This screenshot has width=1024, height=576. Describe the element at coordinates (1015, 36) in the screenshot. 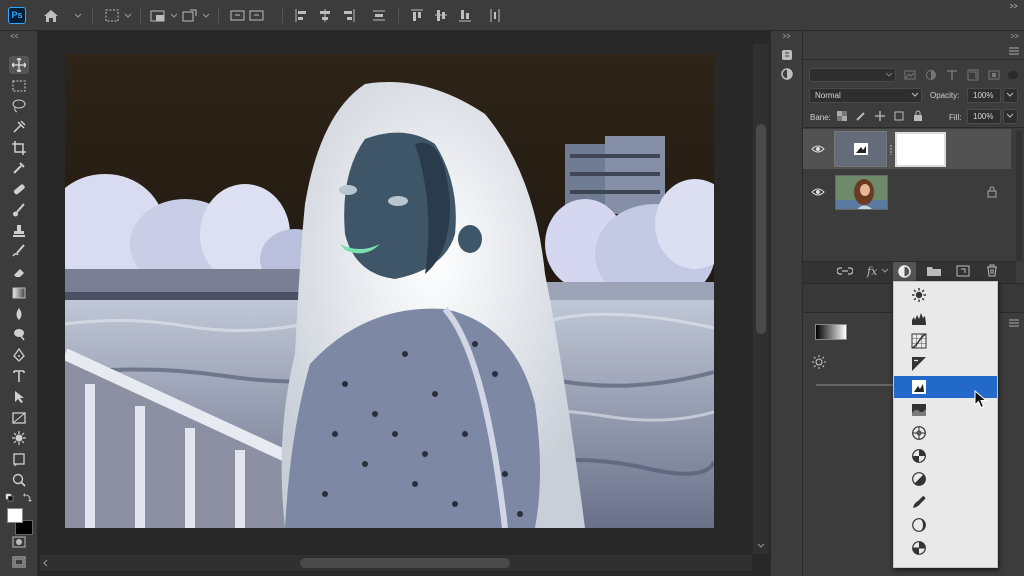

I see `panel-collapse-icon` at that location.